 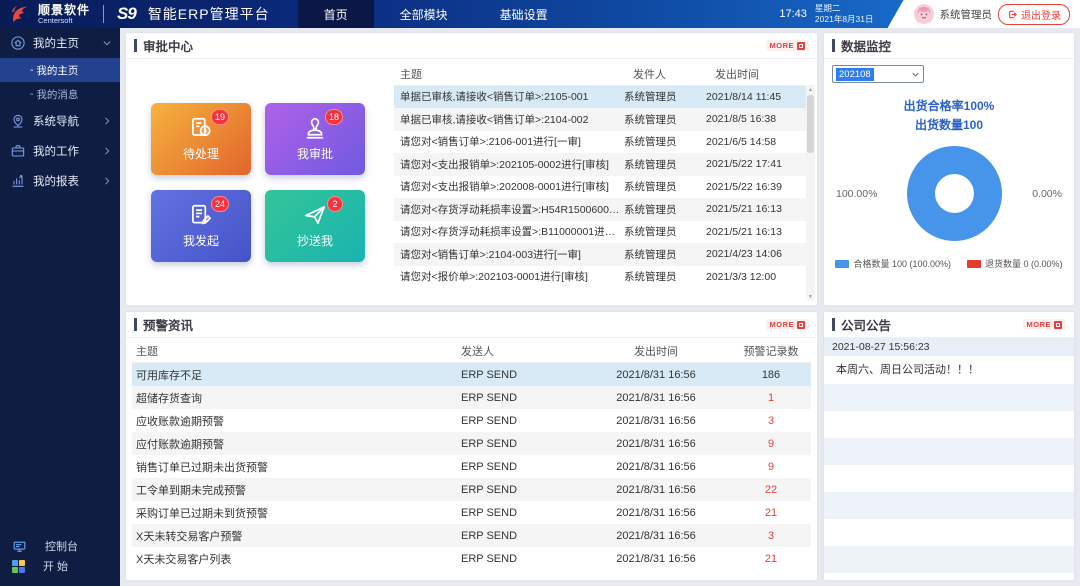 What do you see at coordinates (471, 420) in the screenshot?
I see `alert-row-2: 应收账款逾期预警 ERP SEND 2021/8/31 16:56 3` at bounding box center [471, 420].